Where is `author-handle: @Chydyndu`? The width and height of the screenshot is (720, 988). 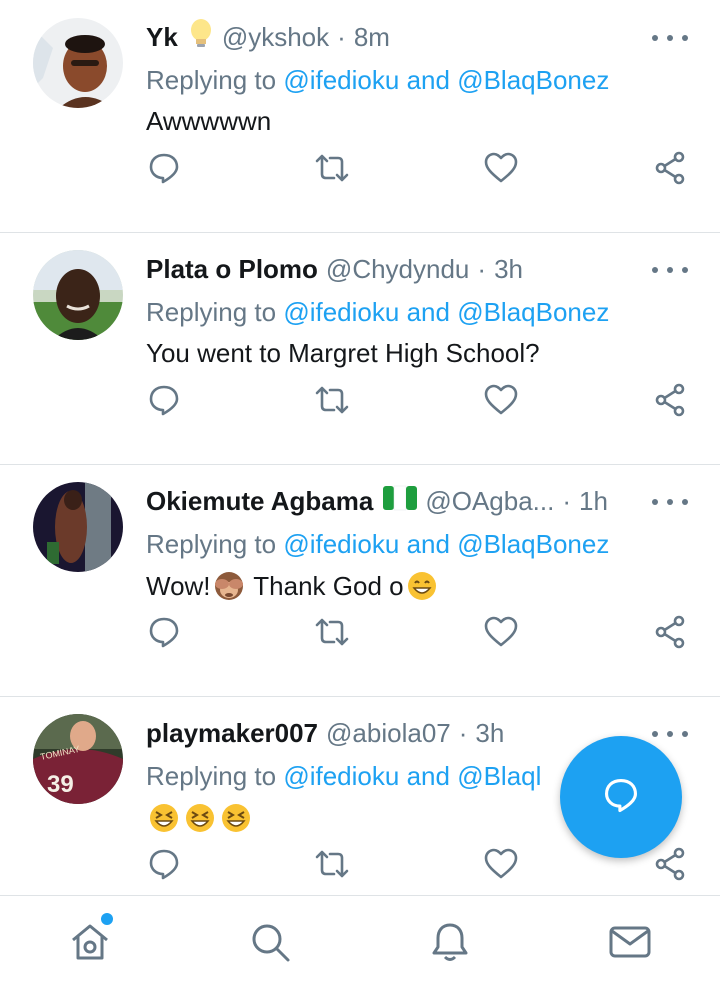
author-handle: @Chydyndu is located at coordinates (397, 269).